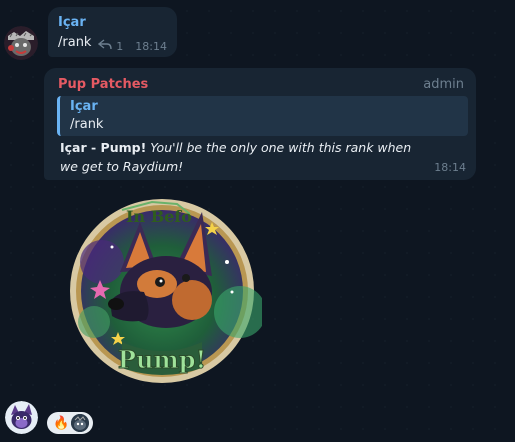 This screenshot has width=515, height=442. What do you see at coordinates (61, 423) in the screenshot?
I see `fire-icon: 🔥` at bounding box center [61, 423].